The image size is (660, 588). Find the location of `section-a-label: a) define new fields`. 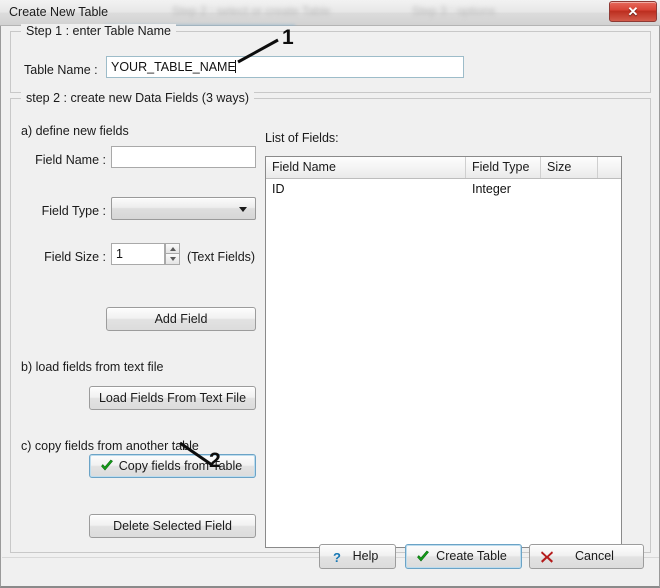

section-a-label: a) define new fields is located at coordinates (75, 131).